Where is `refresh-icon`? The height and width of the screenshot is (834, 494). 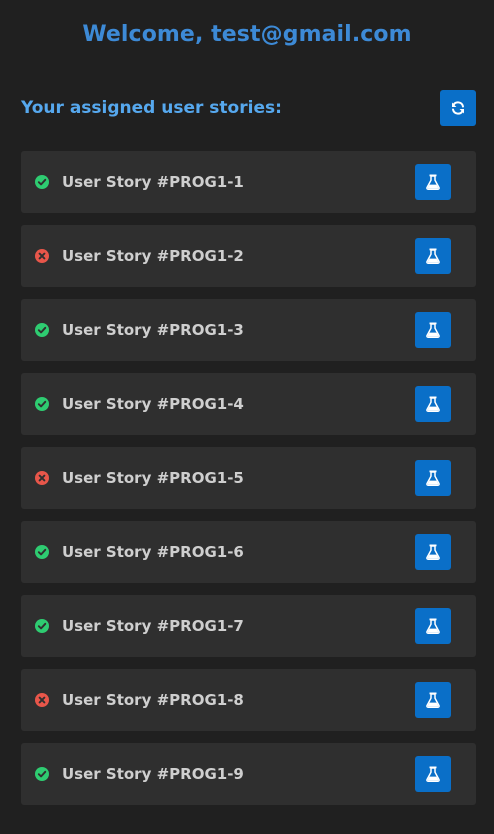
refresh-icon is located at coordinates (458, 108).